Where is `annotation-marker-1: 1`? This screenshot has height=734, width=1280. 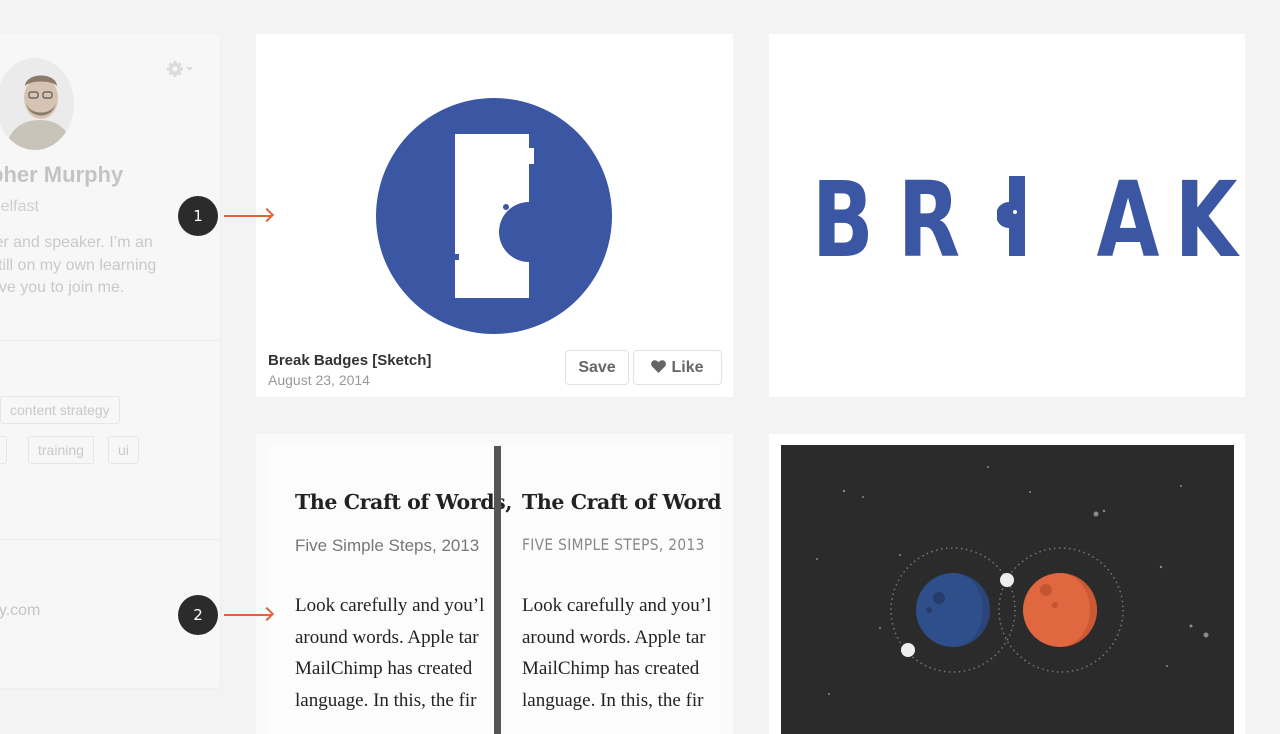 annotation-marker-1: 1 is located at coordinates (198, 216).